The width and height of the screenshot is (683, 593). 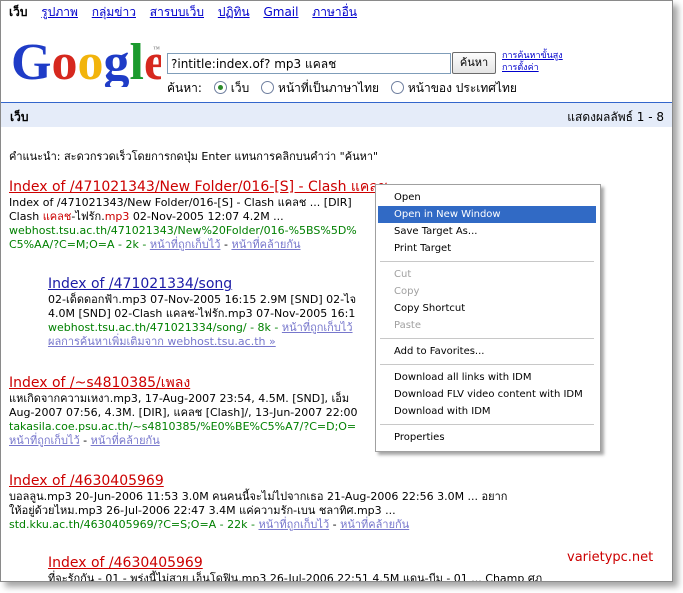 What do you see at coordinates (407, 291) in the screenshot?
I see `menu-item-copy: Copy` at bounding box center [407, 291].